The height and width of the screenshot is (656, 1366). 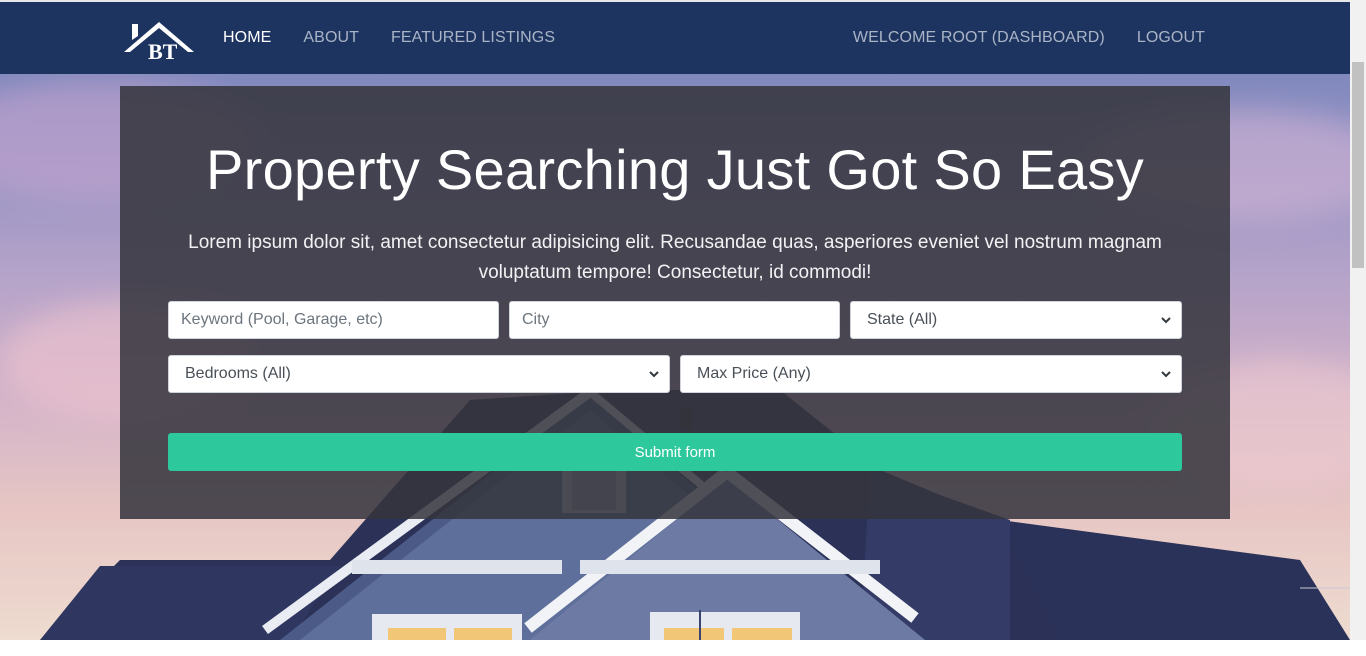 I want to click on nav-account: WELCOME ROOT (DASHBOARD) LOGOUT, so click(x=1029, y=38).